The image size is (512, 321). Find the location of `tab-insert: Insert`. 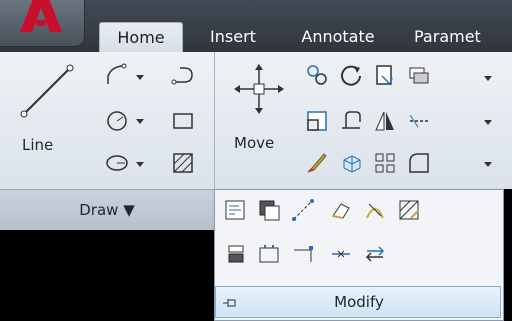

tab-insert: Insert is located at coordinates (233, 37).